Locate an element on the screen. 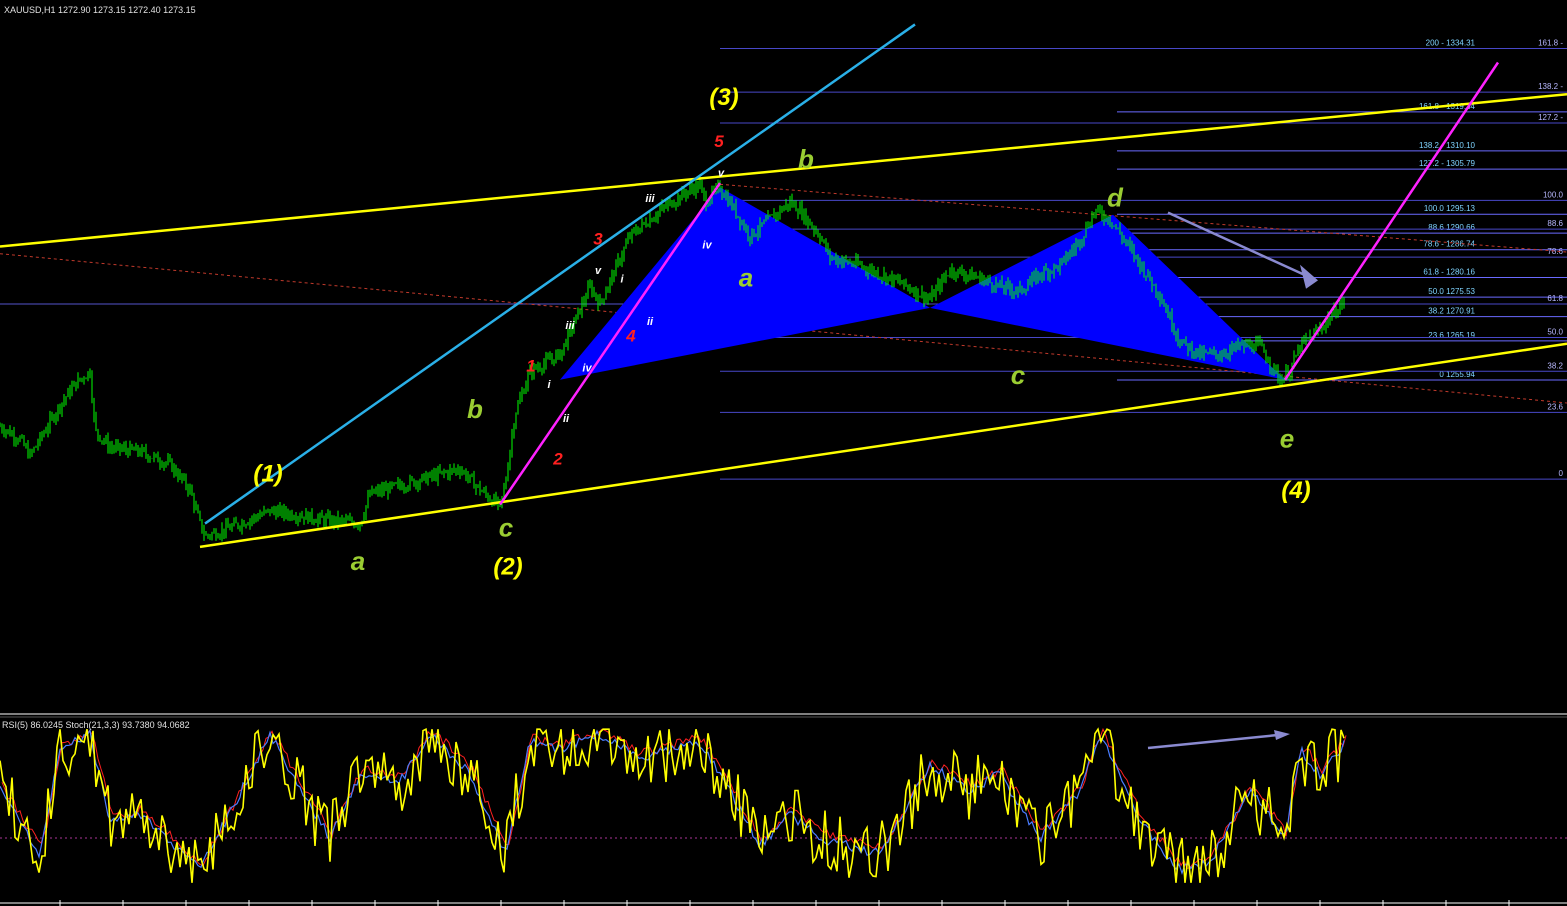  wave-label: (1) is located at coordinates (267, 473).